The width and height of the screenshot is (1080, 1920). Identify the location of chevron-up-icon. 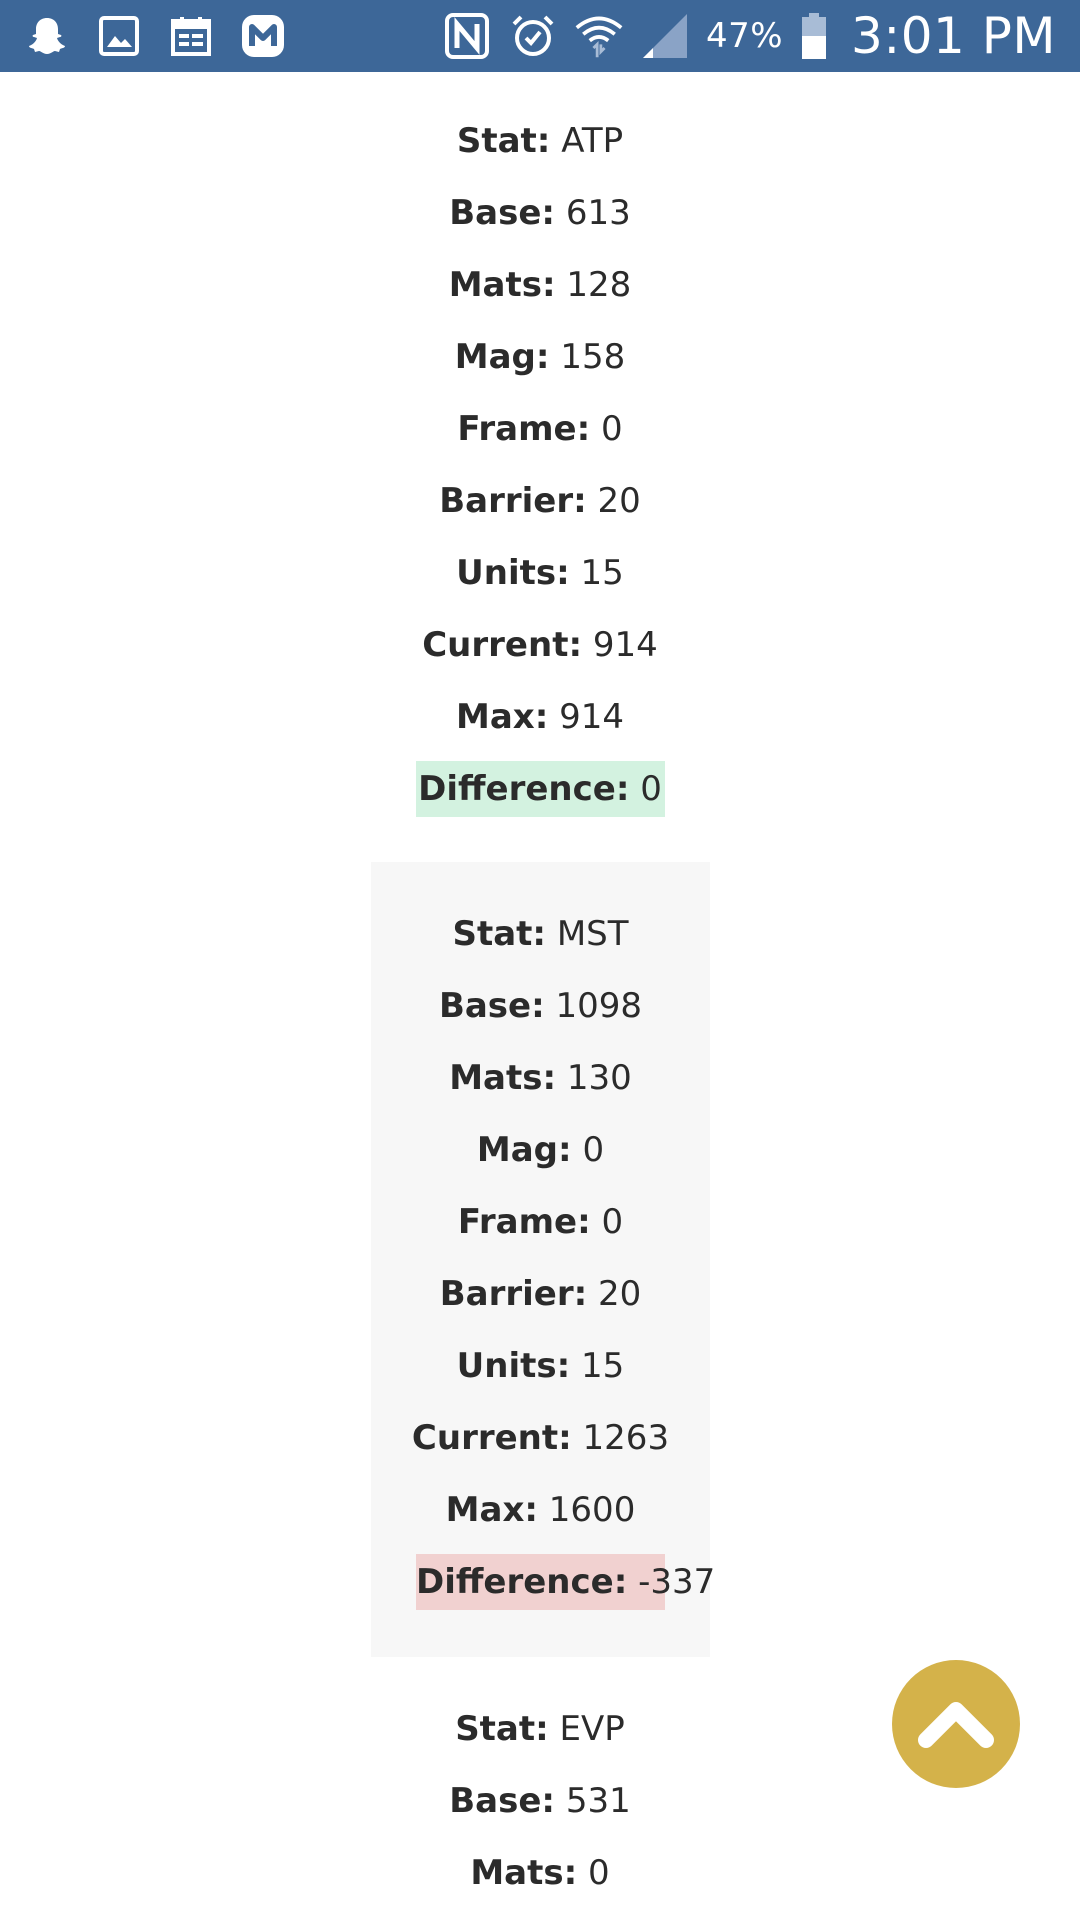
(956, 1725).